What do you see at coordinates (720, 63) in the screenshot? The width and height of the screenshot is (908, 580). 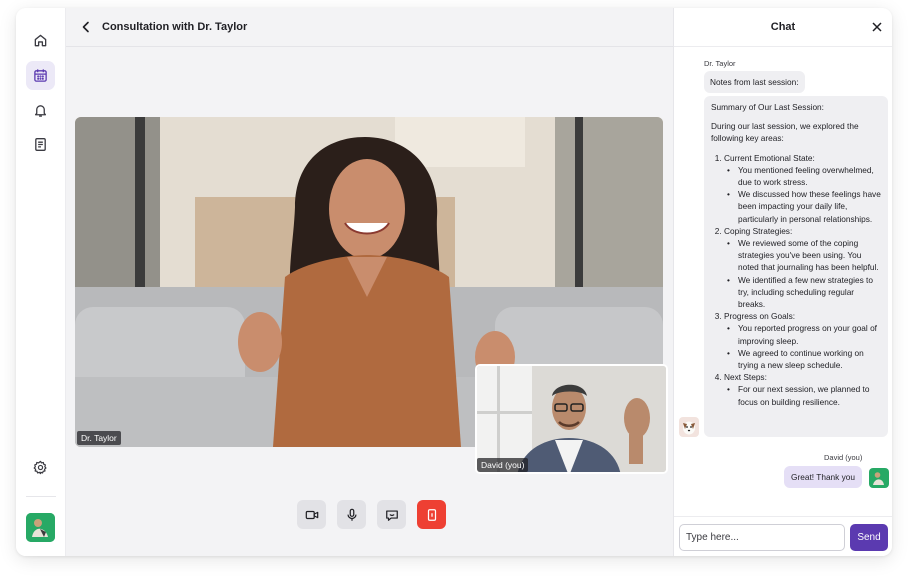 I see `sender-name-doctor: Dr. Taylor` at bounding box center [720, 63].